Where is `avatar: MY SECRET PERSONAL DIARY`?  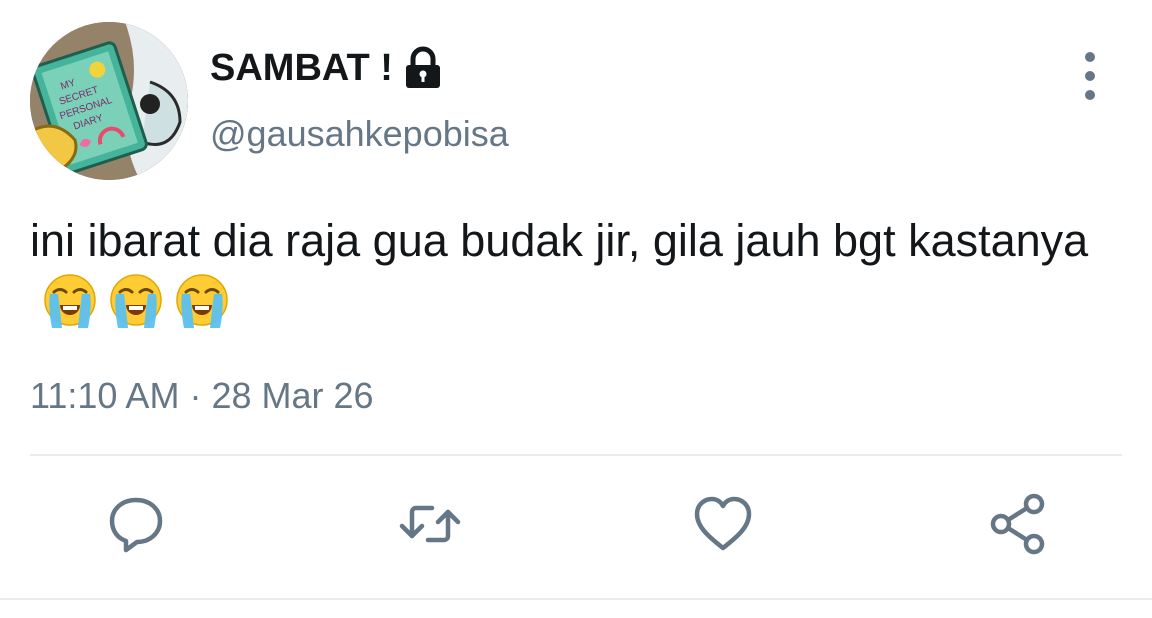
avatar: MY SECRET PERSONAL DIARY is located at coordinates (109, 101).